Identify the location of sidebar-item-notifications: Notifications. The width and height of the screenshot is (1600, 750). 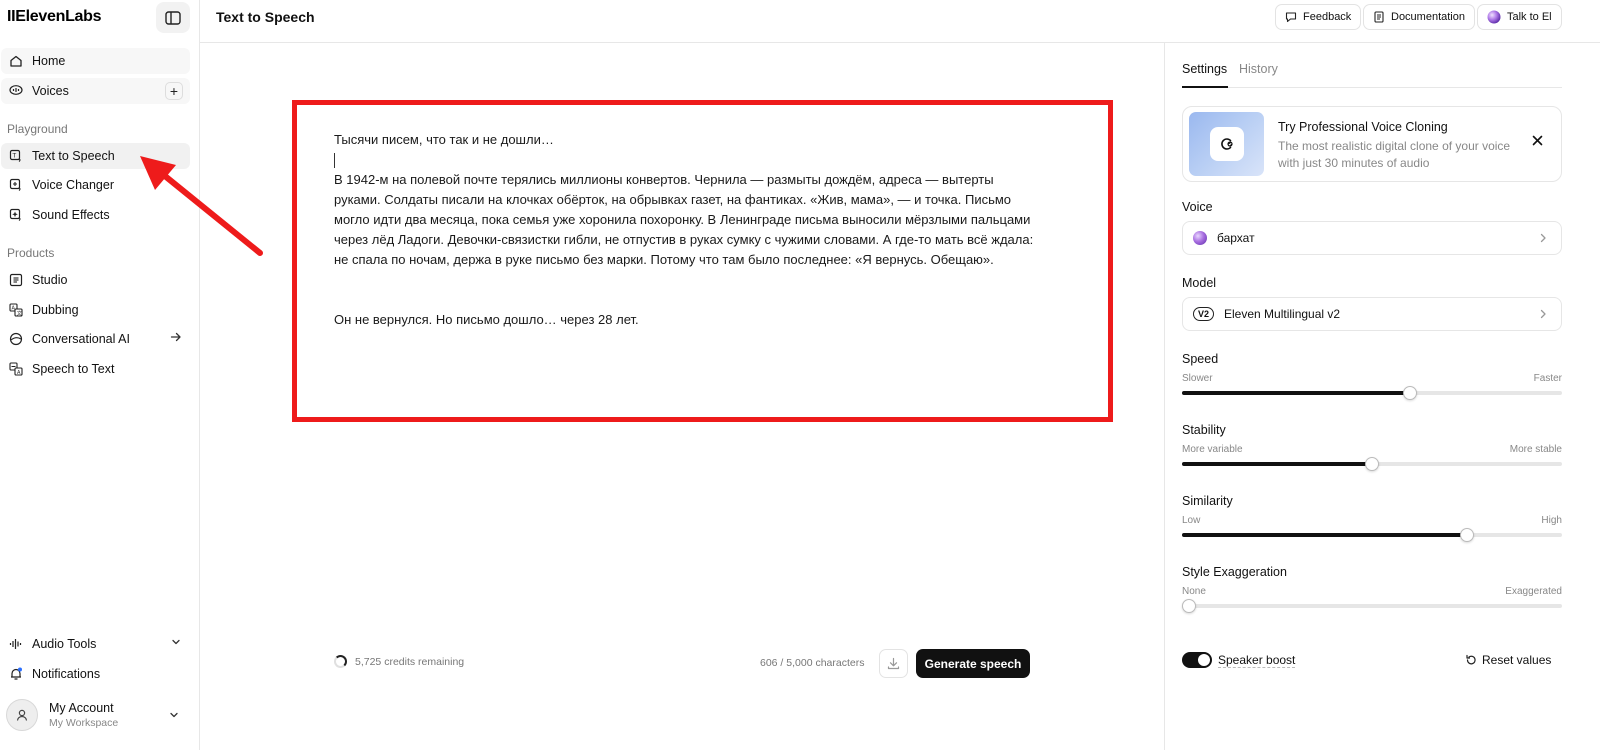
(95, 674).